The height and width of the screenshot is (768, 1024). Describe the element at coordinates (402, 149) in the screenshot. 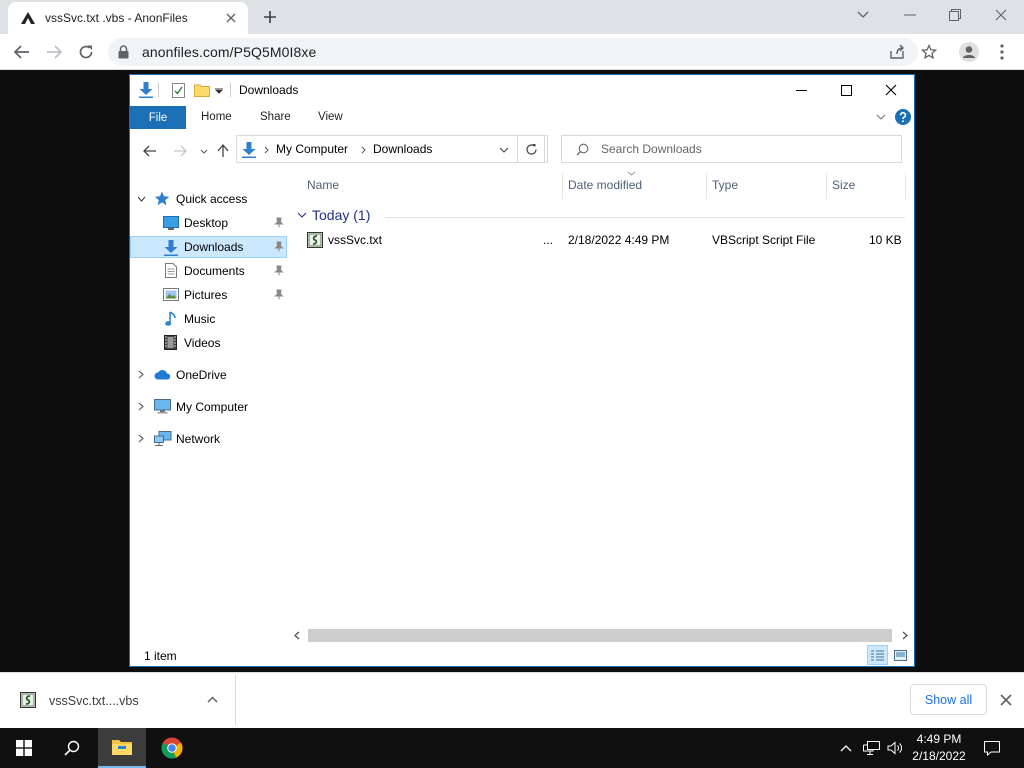

I see `breadcrumb-downloads: Downloads` at that location.